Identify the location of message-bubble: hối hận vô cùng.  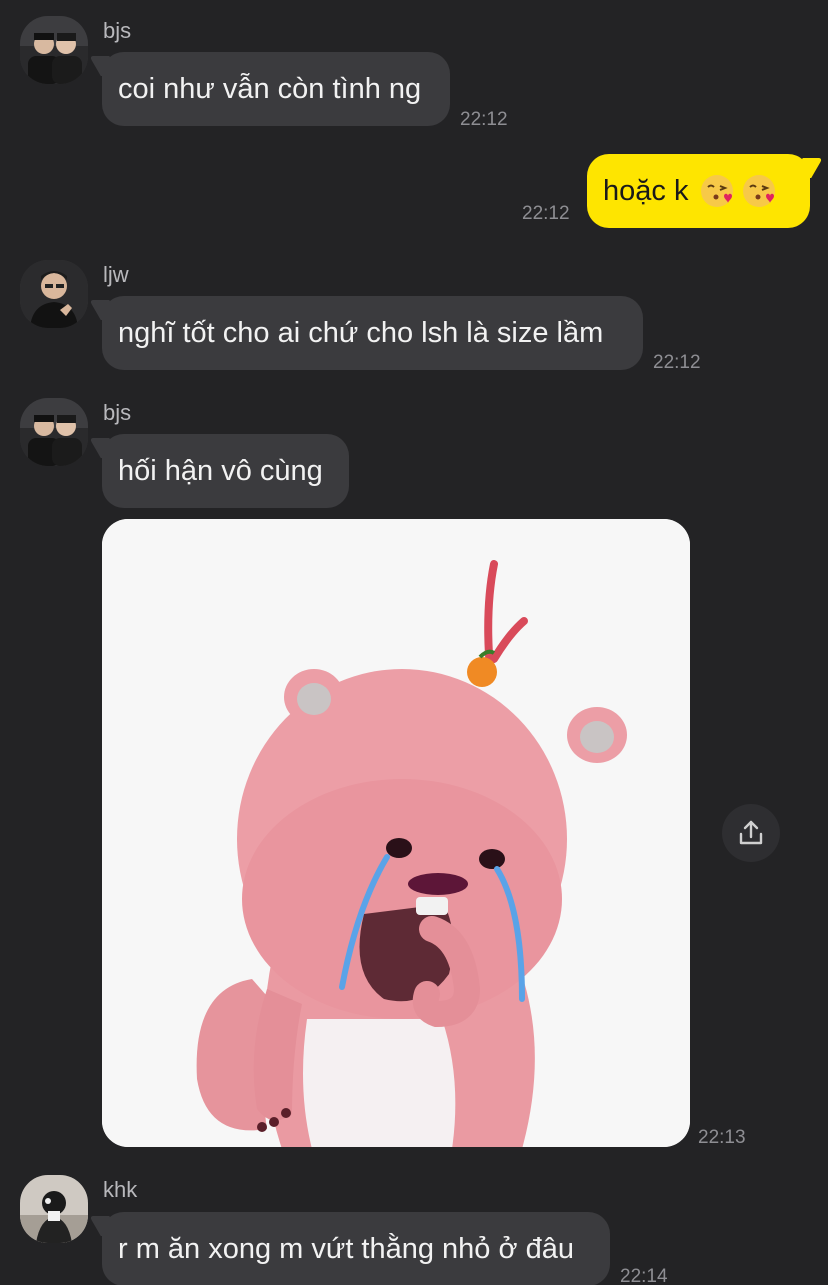
(225, 471).